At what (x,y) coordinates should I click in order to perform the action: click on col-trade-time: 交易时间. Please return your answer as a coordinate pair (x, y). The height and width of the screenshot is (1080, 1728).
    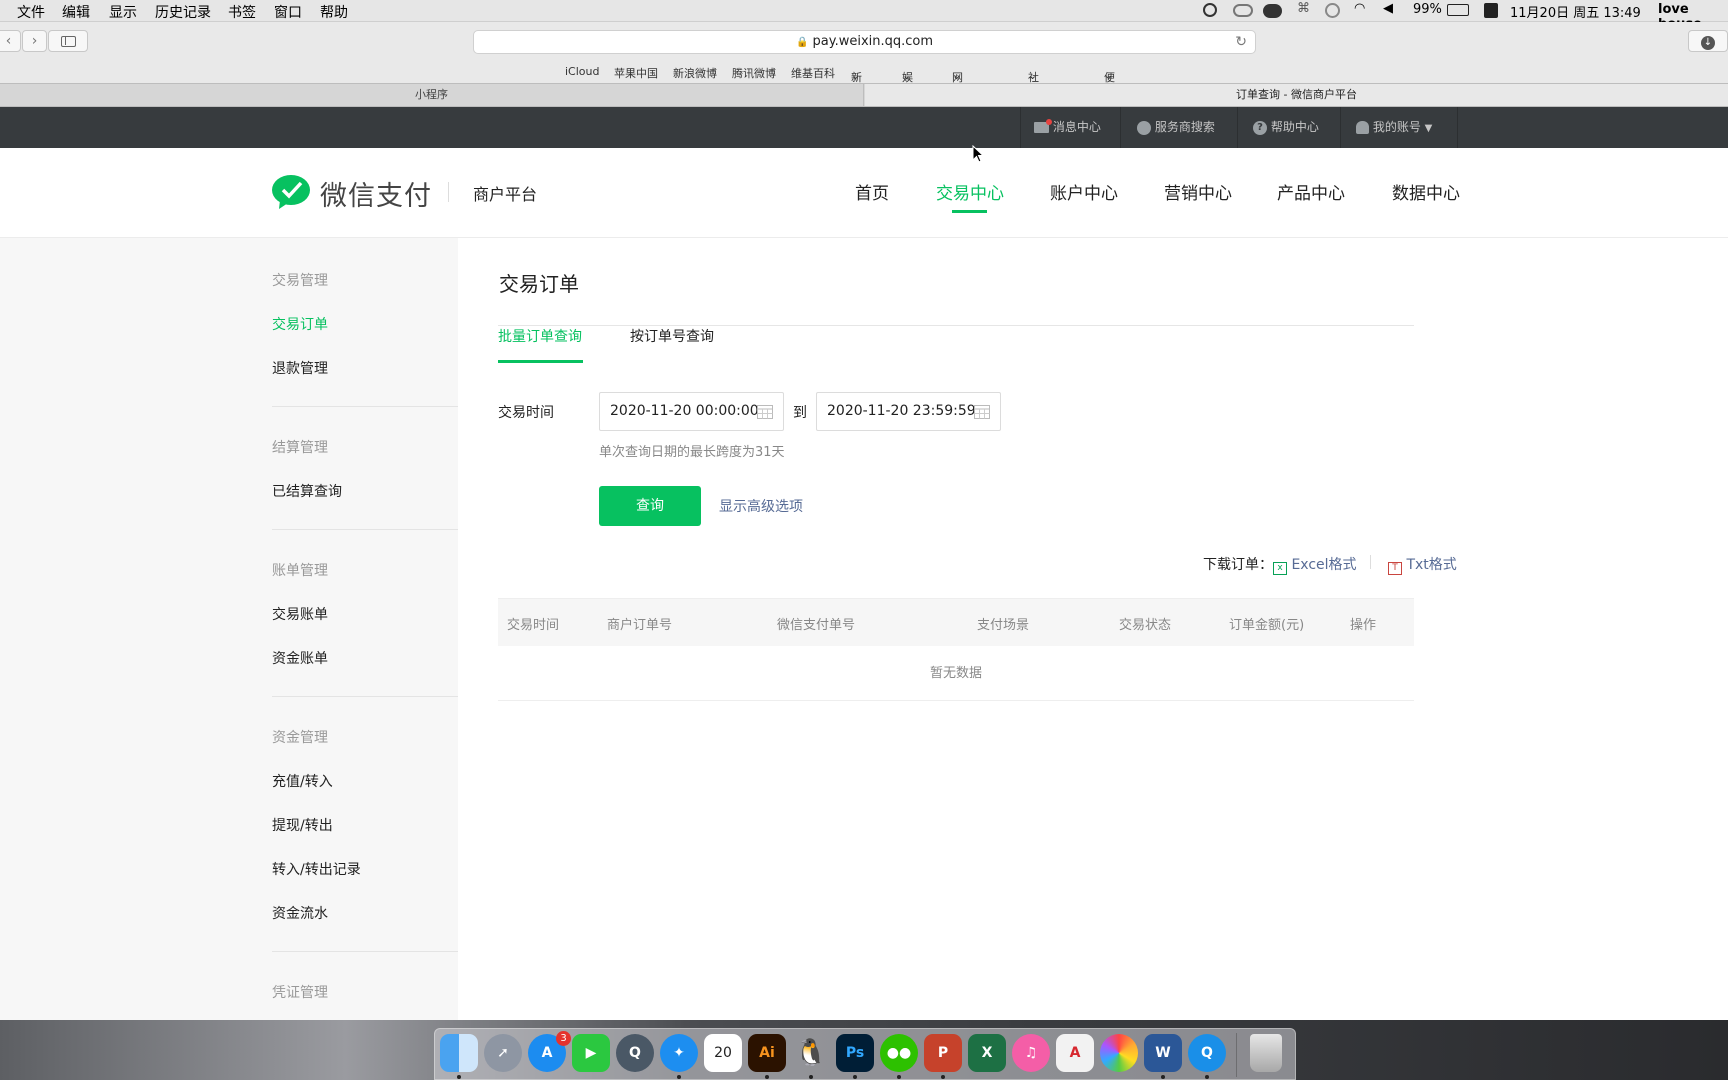
    Looking at the image, I should click on (533, 625).